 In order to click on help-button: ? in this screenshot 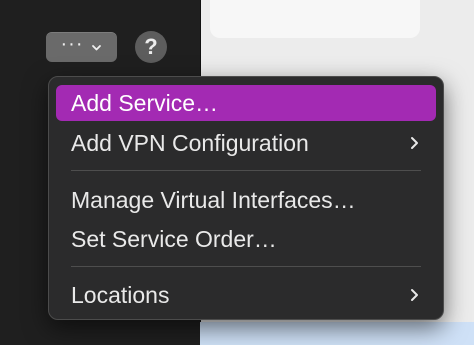, I will do `click(151, 47)`.